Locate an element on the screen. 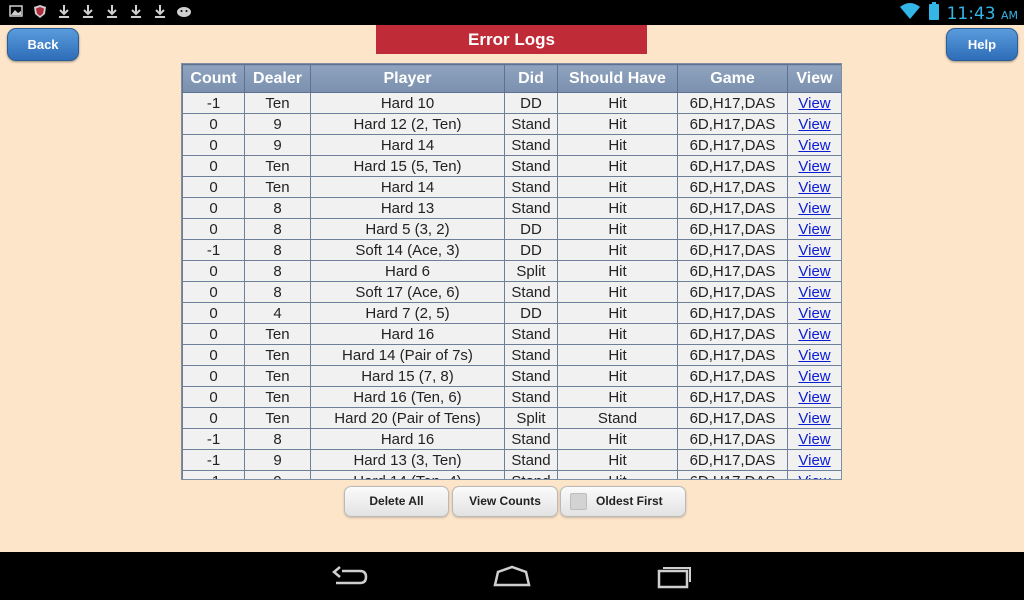 This screenshot has width=1024, height=600. cell-did: DD is located at coordinates (531, 103).